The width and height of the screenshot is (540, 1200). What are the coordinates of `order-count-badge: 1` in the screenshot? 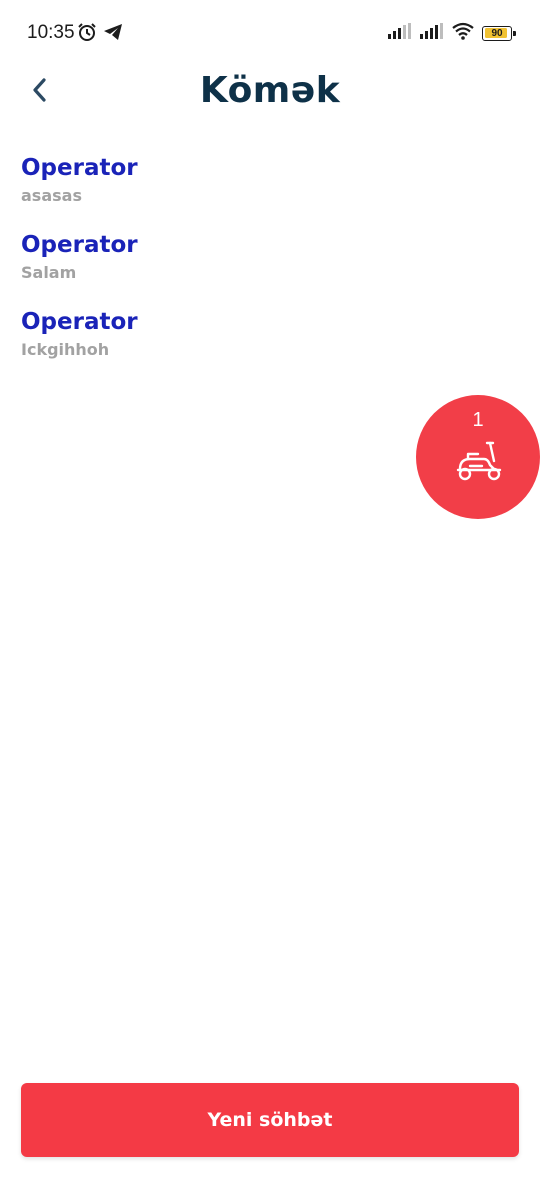 It's located at (478, 420).